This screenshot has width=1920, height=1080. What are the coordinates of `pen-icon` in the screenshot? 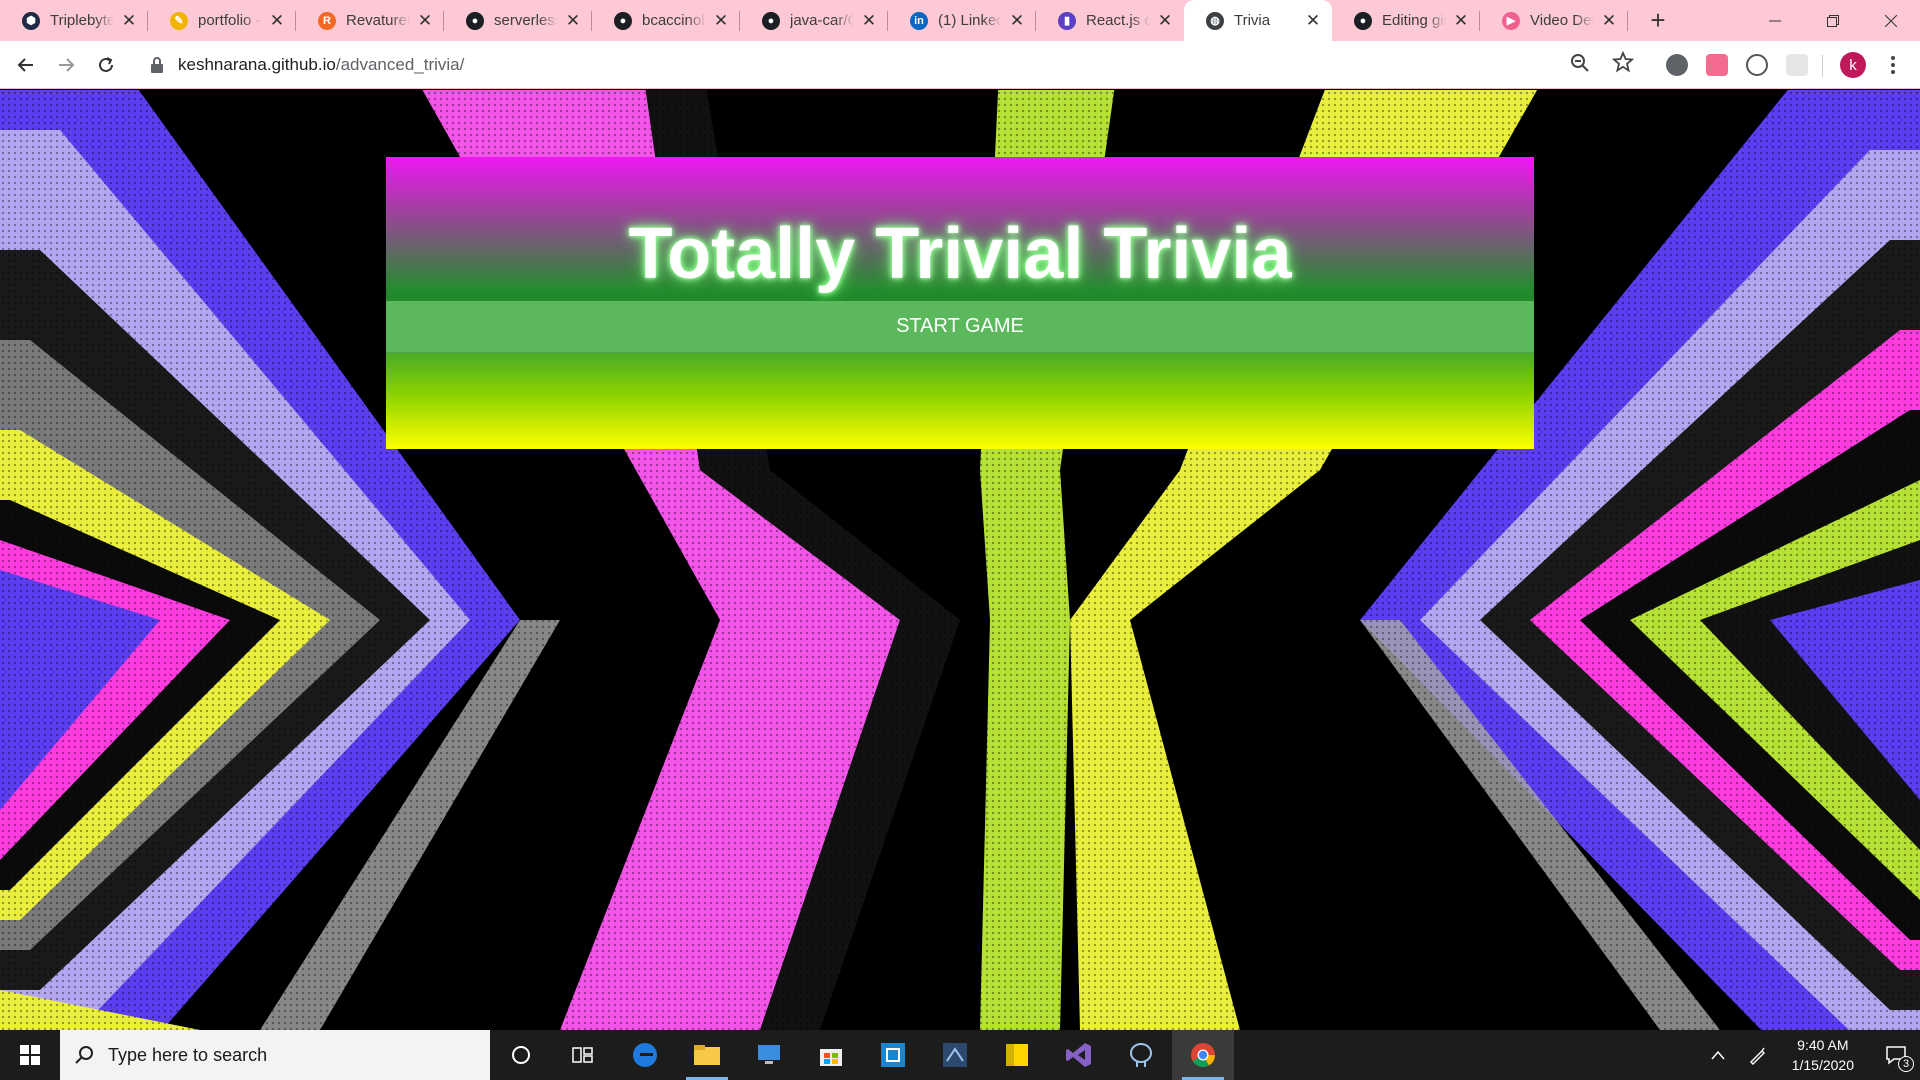 It's located at (1757, 1056).